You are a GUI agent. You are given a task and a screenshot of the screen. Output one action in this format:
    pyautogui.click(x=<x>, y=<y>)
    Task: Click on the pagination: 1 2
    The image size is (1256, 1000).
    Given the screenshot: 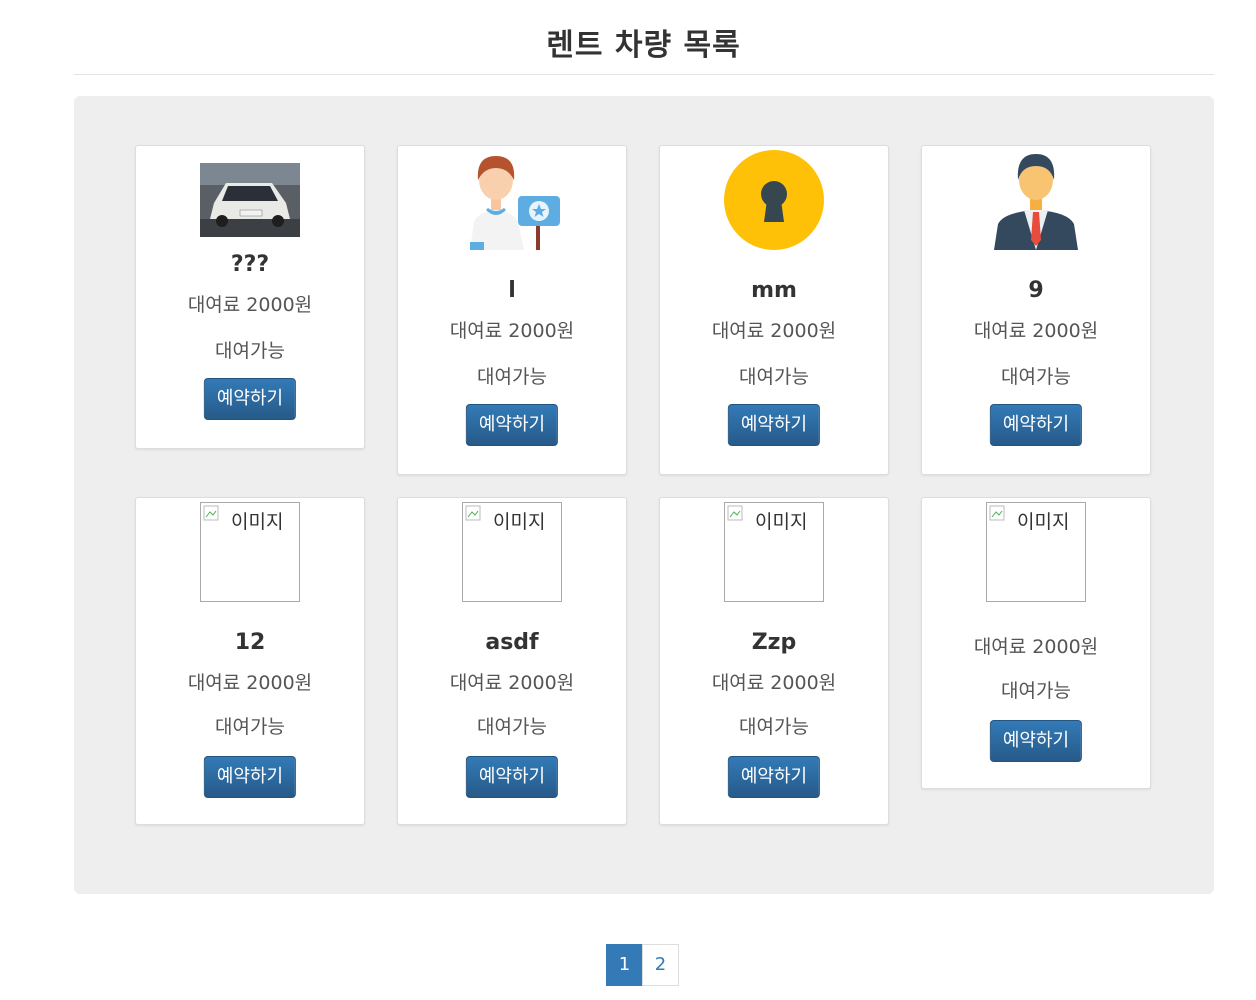 What is the action you would take?
    pyautogui.click(x=642, y=965)
    